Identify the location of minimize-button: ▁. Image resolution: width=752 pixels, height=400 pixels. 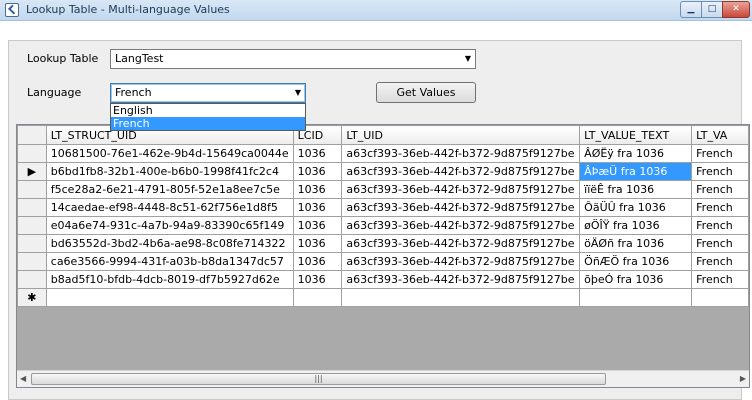
(691, 9).